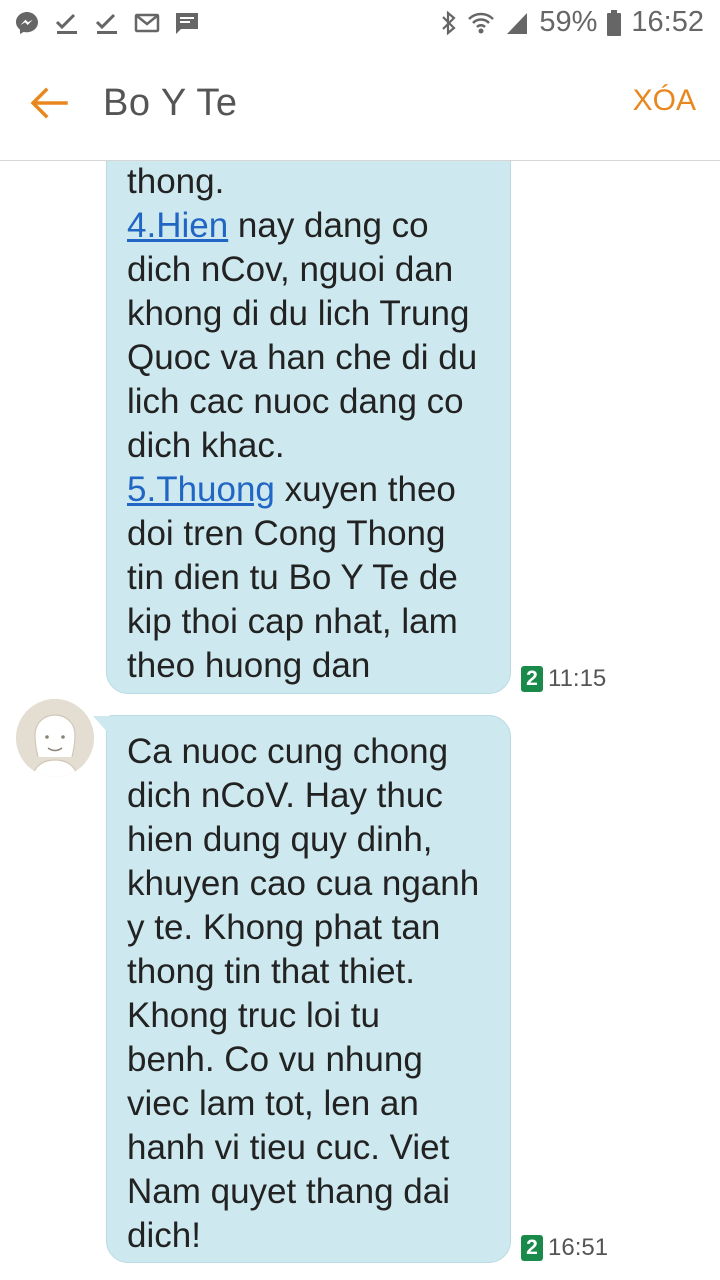 Image resolution: width=720 pixels, height=1280 pixels. I want to click on message-line: viec lam tot, len an, so click(273, 1103).